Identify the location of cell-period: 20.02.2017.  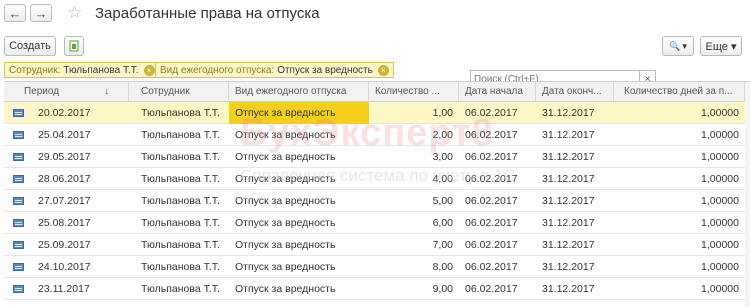
(64, 113).